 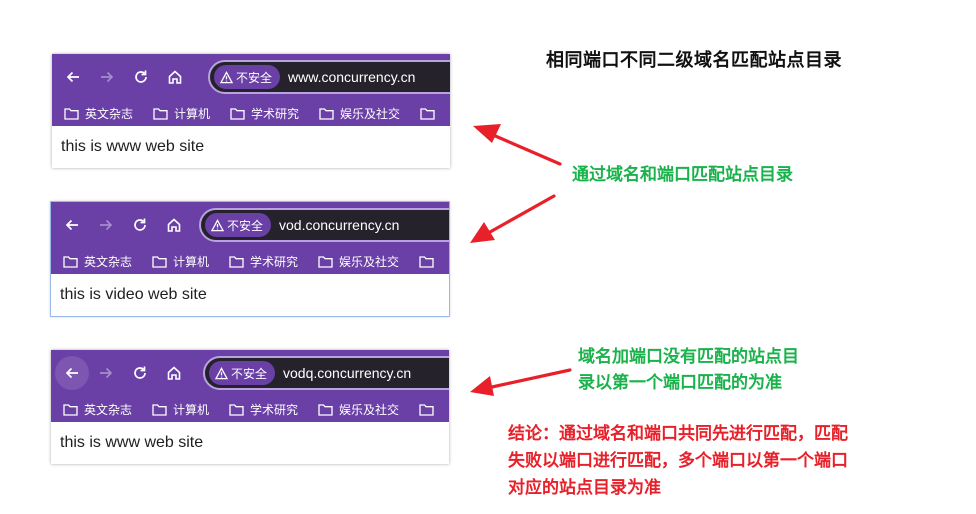 What do you see at coordinates (351, 77) in the screenshot?
I see `url-text: www.concurrency.cn` at bounding box center [351, 77].